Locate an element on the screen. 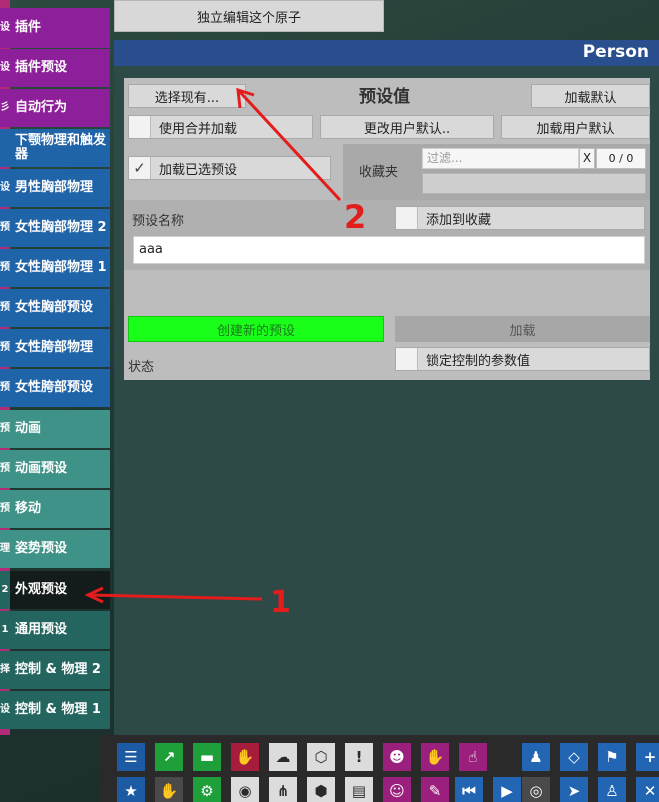  sidebar-item-plugins: 设插件 is located at coordinates (55, 28).